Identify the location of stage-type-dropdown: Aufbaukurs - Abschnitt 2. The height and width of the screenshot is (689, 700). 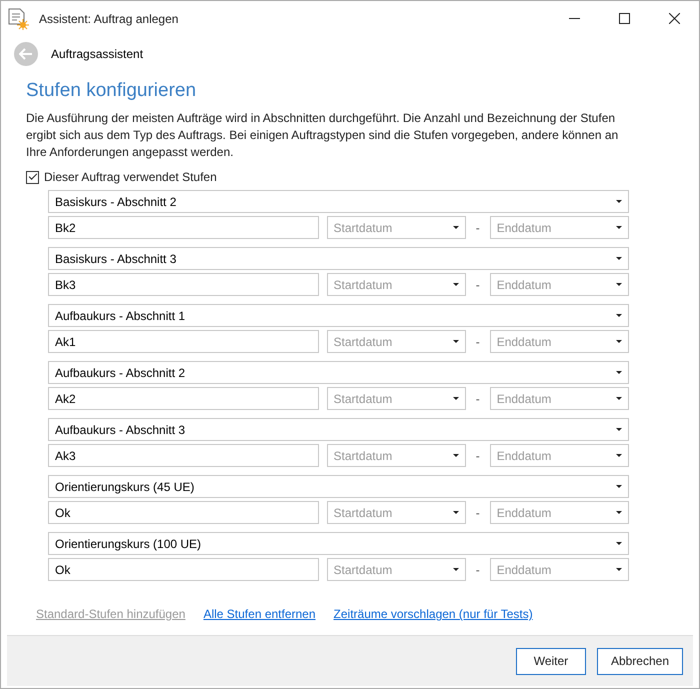
(338, 372).